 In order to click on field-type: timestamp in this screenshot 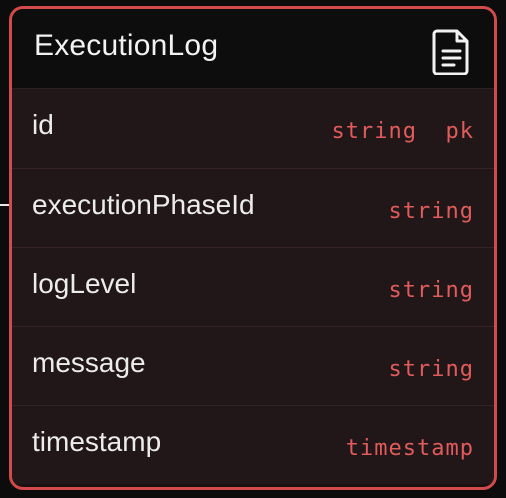, I will do `click(409, 448)`.